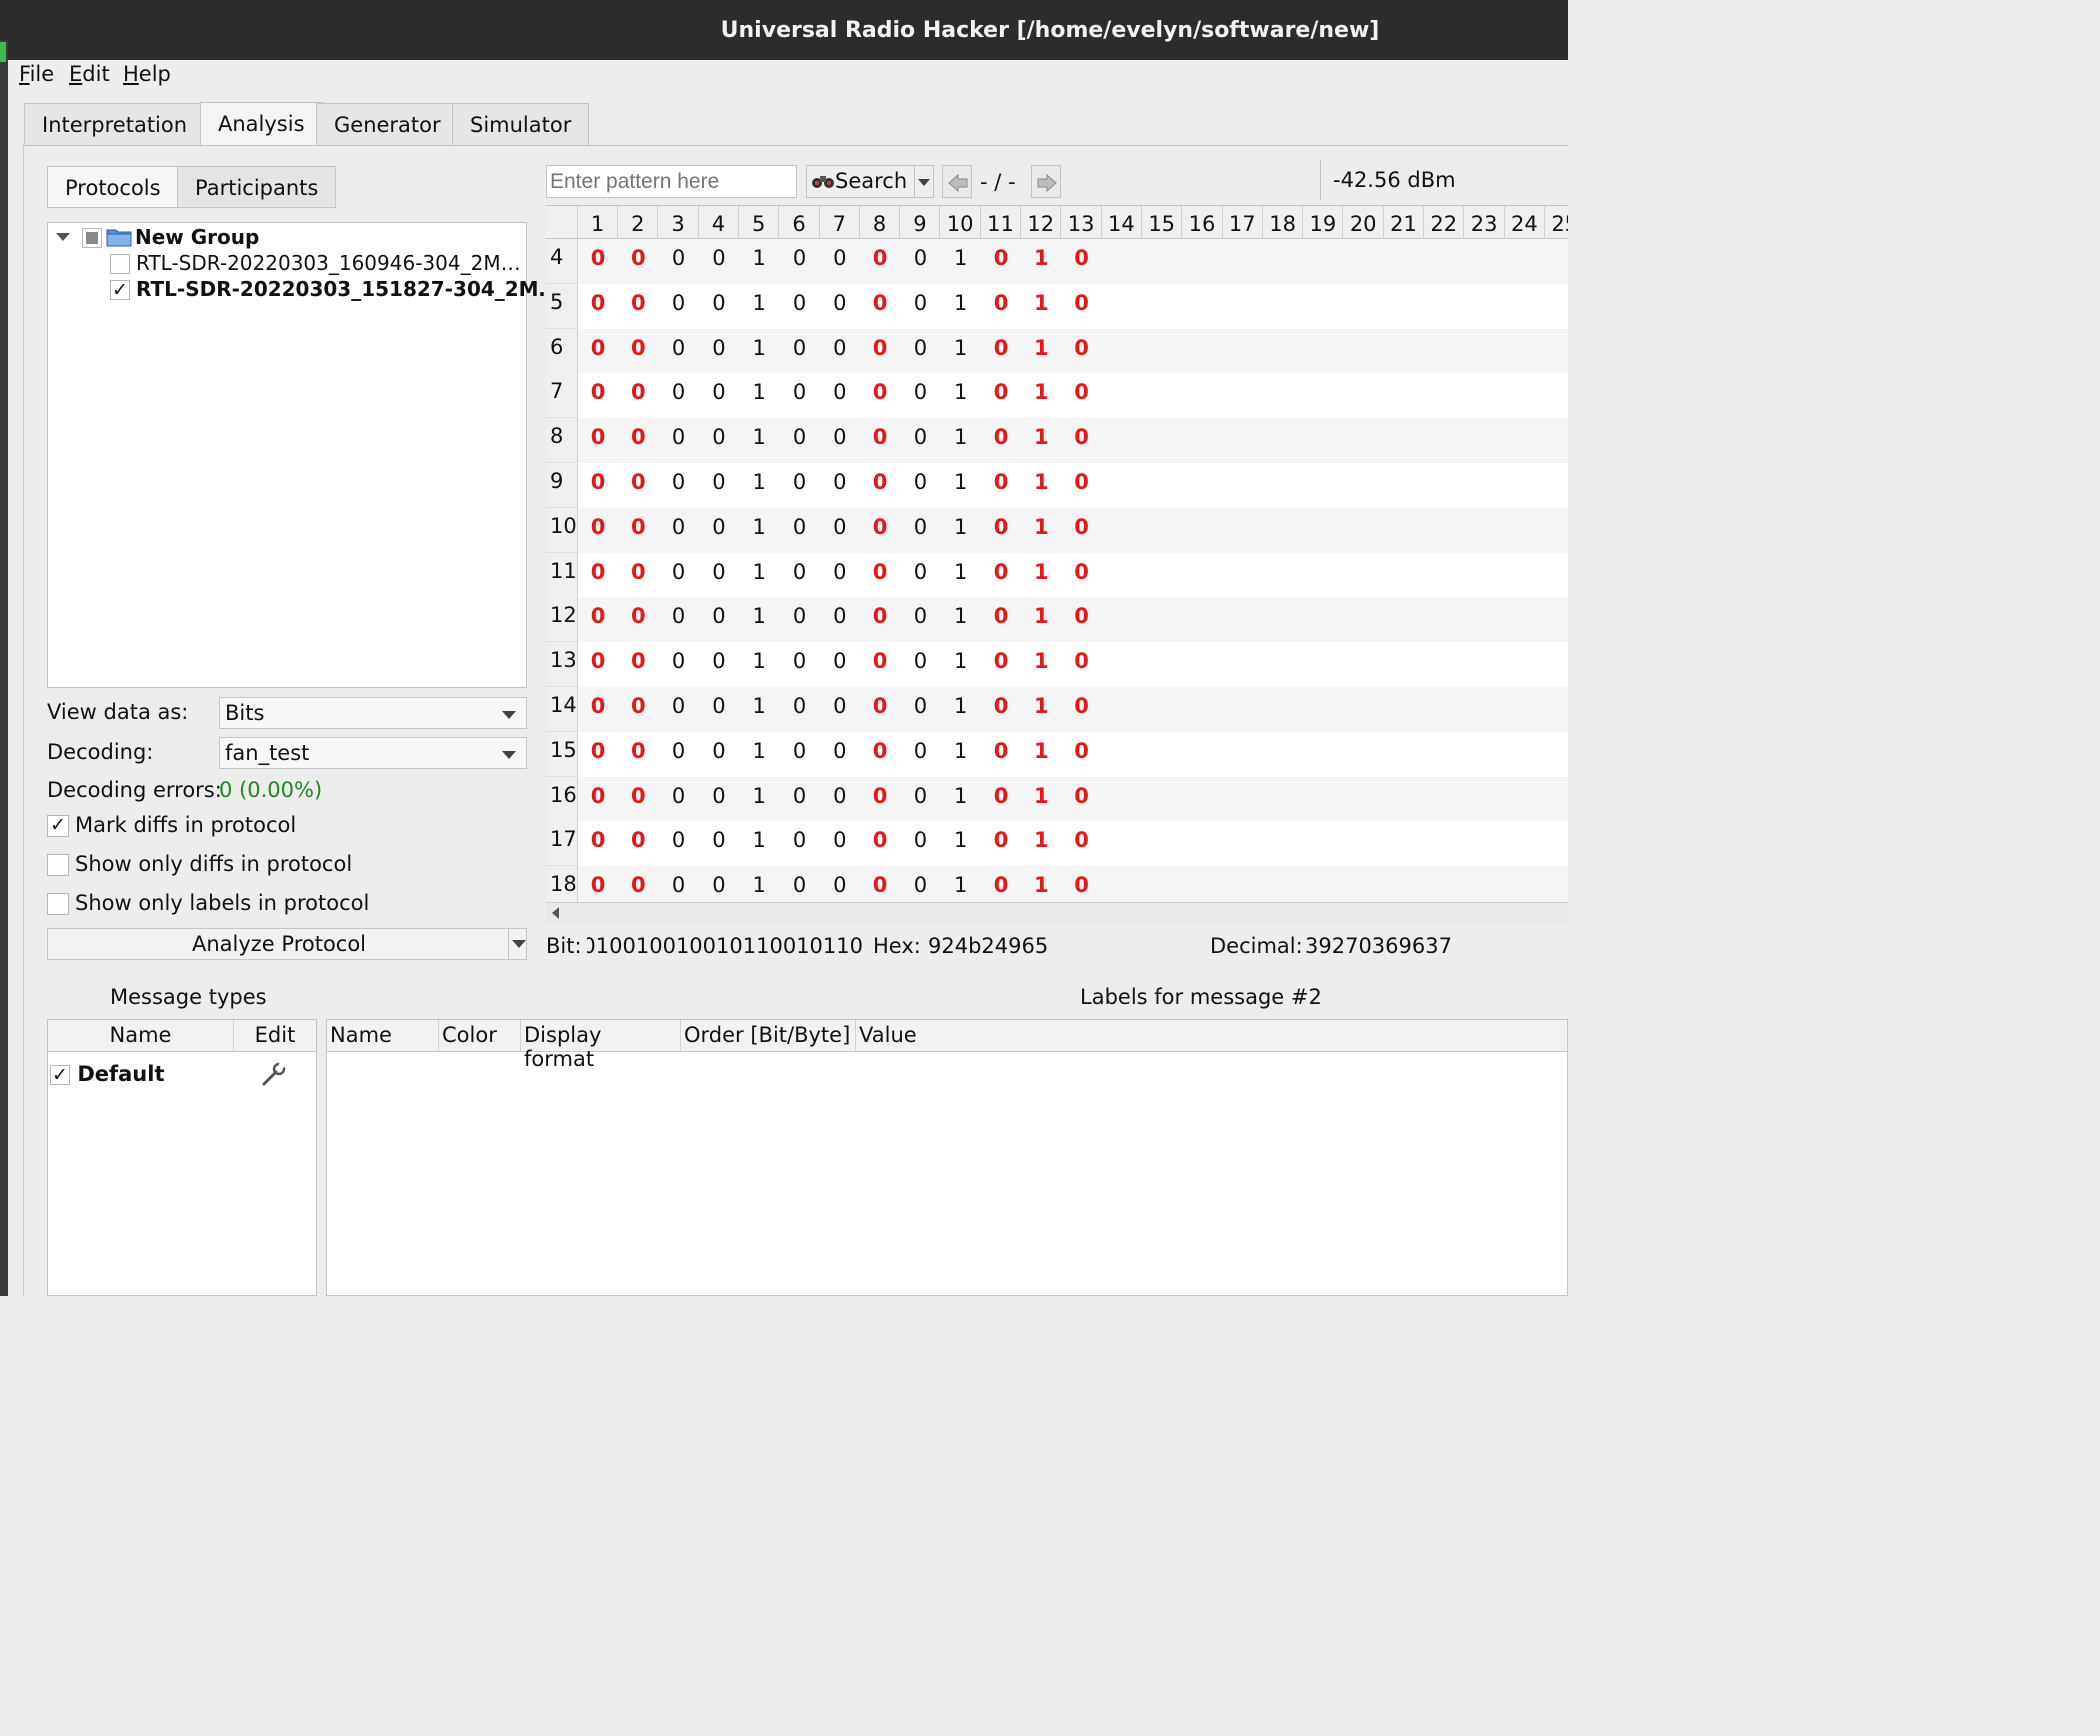  I want to click on row-header-cell: 13, so click(562, 665).